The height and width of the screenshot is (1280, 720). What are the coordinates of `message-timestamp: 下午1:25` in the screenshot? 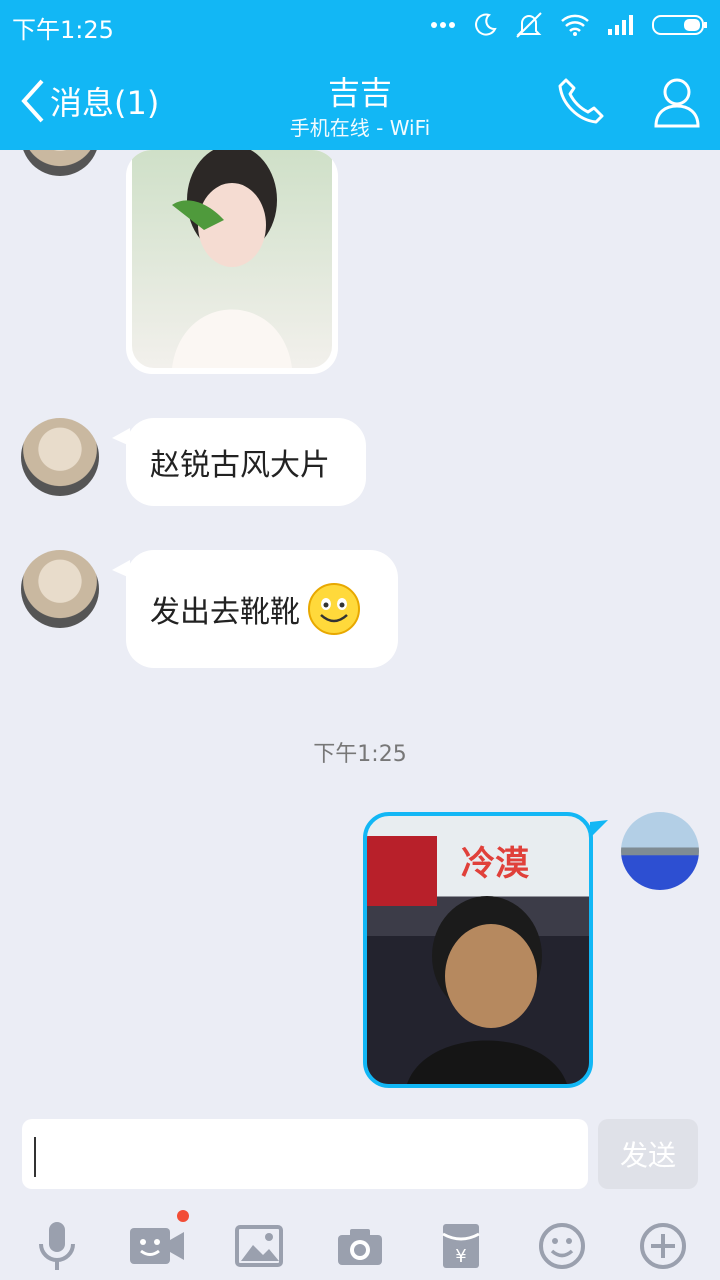 It's located at (360, 754).